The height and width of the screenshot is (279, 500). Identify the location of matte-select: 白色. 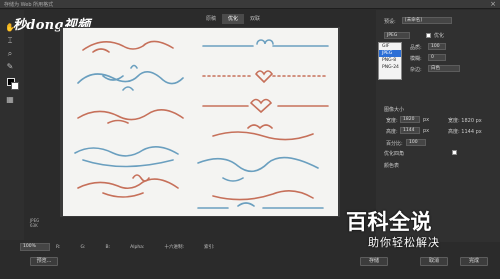
(444, 68).